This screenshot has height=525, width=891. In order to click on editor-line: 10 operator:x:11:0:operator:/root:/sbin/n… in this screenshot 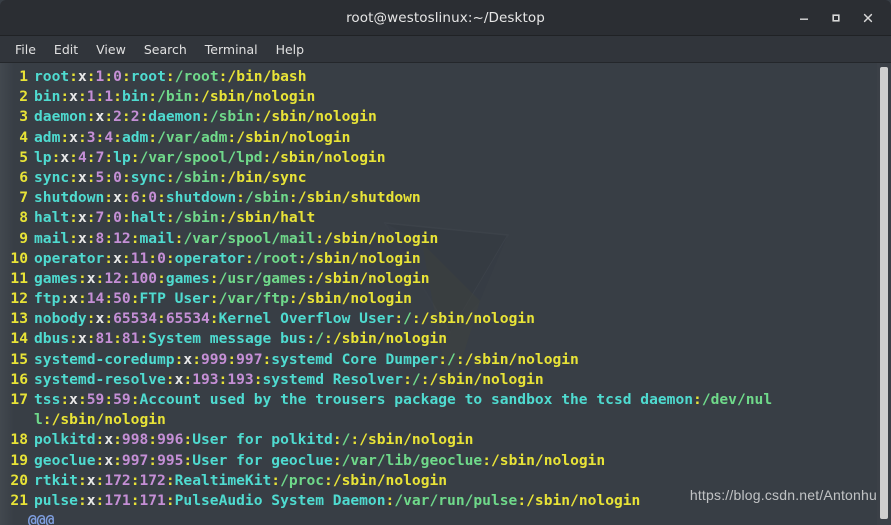, I will do `click(445, 259)`.